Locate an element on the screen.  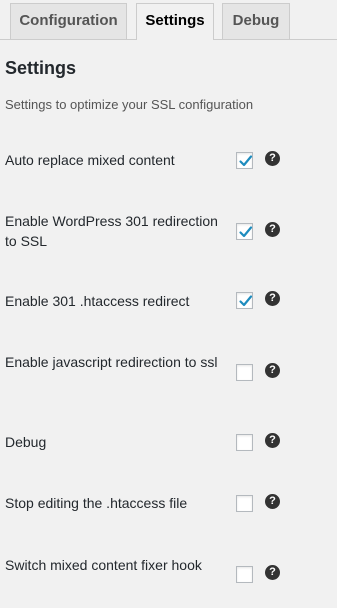
option-label: Enable javascript redirection to ssl is located at coordinates (111, 362).